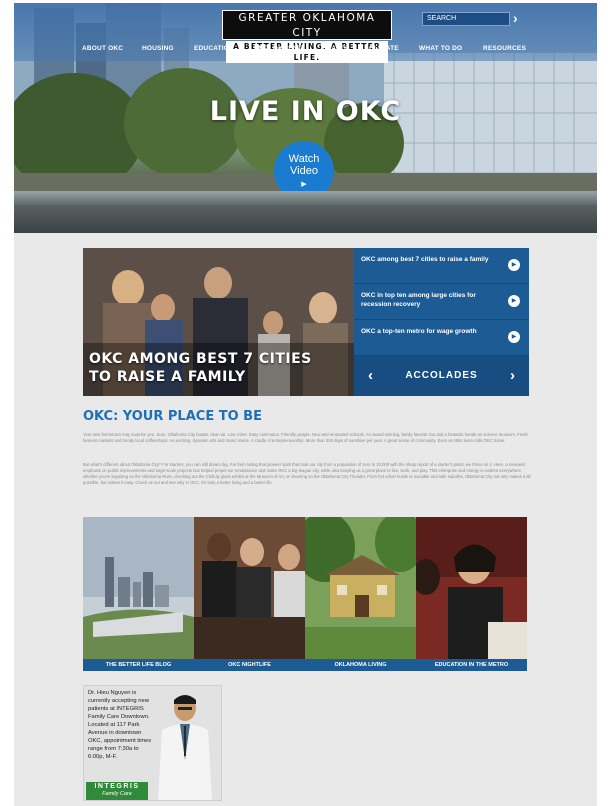 Image resolution: width=608 pixels, height=806 pixels. What do you see at coordinates (512, 376) in the screenshot?
I see `chevron-right-icon: ›` at bounding box center [512, 376].